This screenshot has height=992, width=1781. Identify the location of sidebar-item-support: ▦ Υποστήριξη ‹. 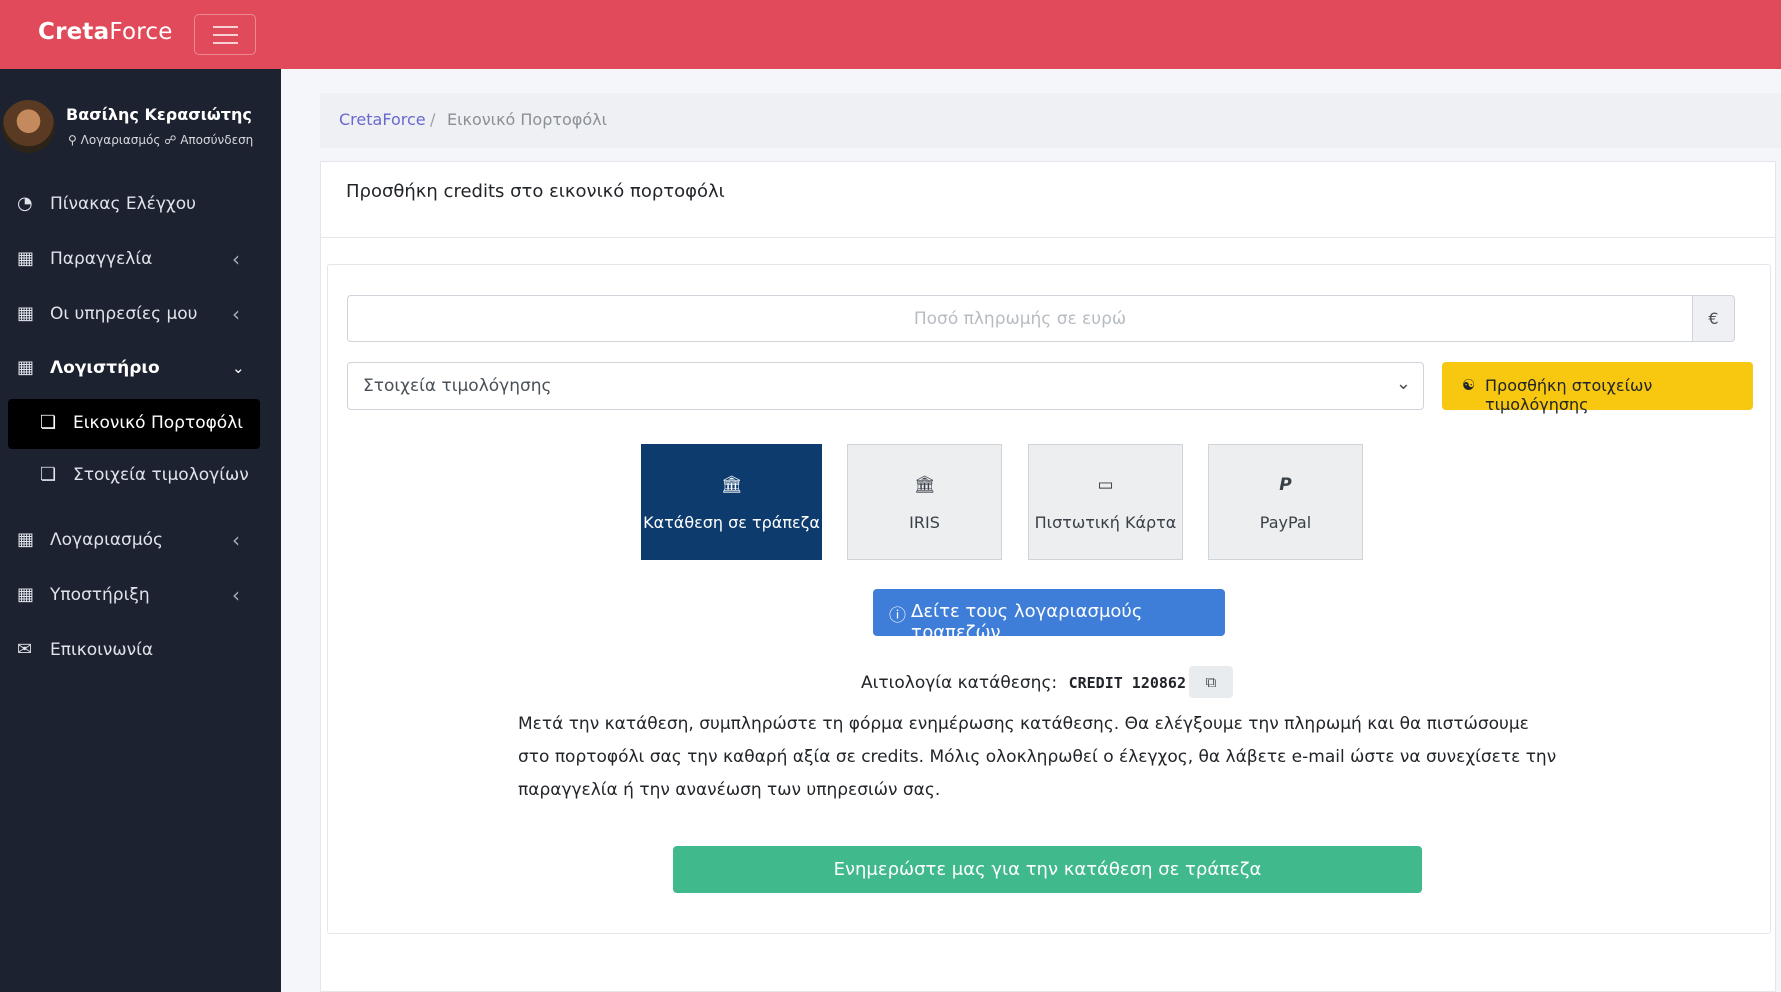
(140, 596).